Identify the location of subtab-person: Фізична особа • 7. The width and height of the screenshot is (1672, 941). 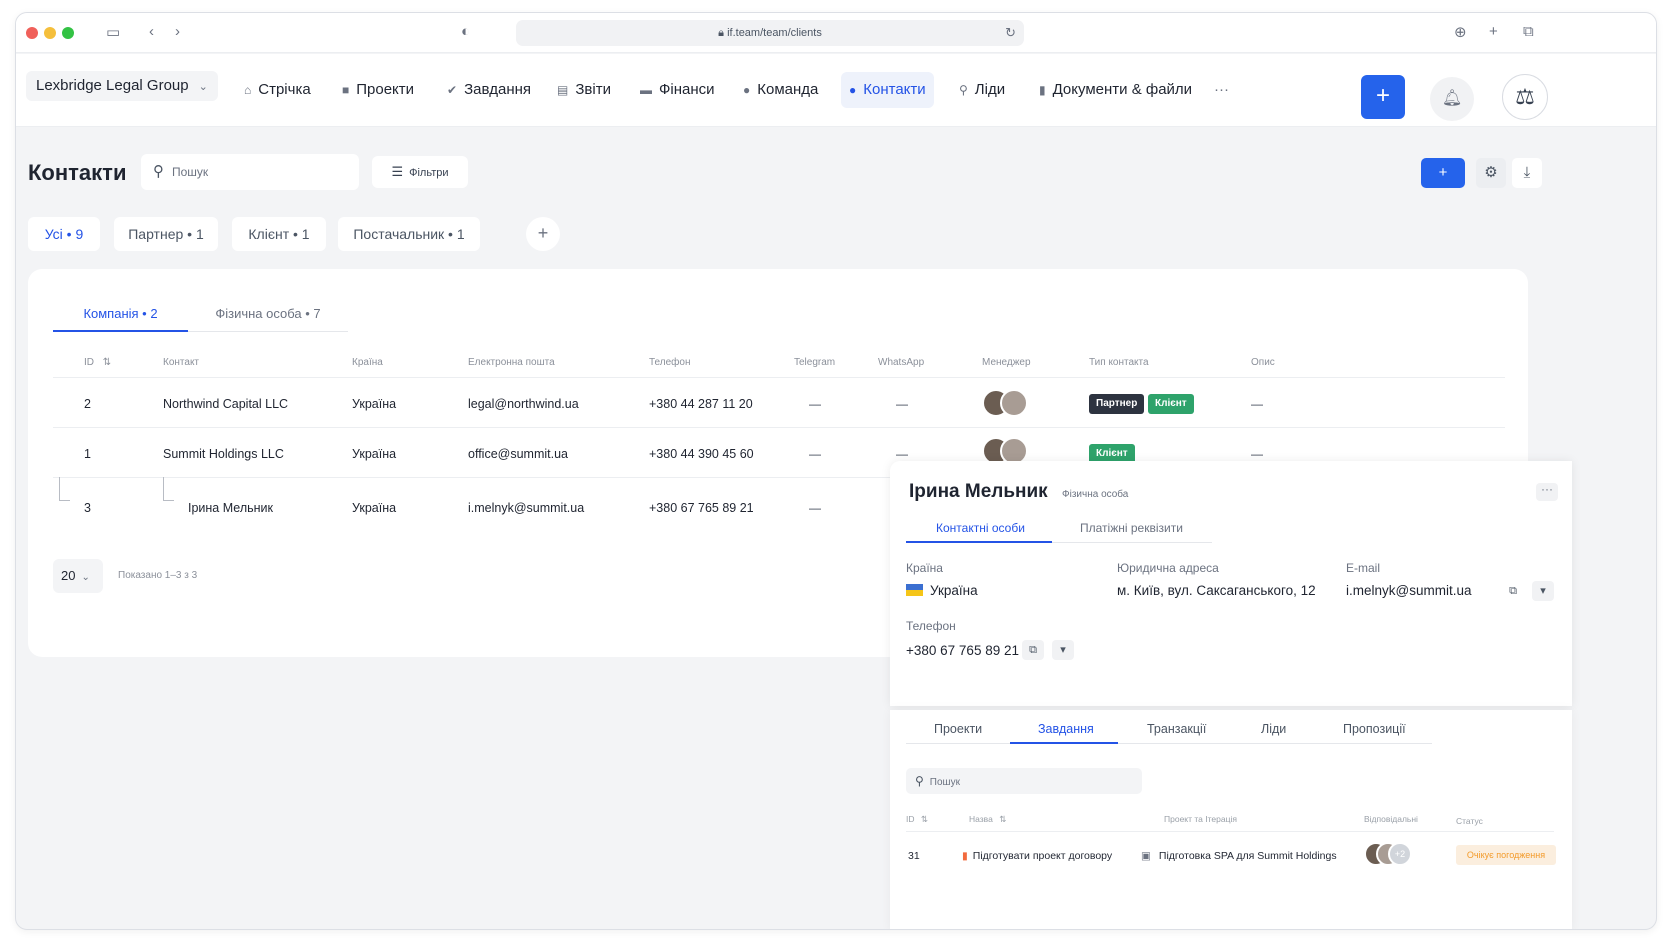
(268, 318).